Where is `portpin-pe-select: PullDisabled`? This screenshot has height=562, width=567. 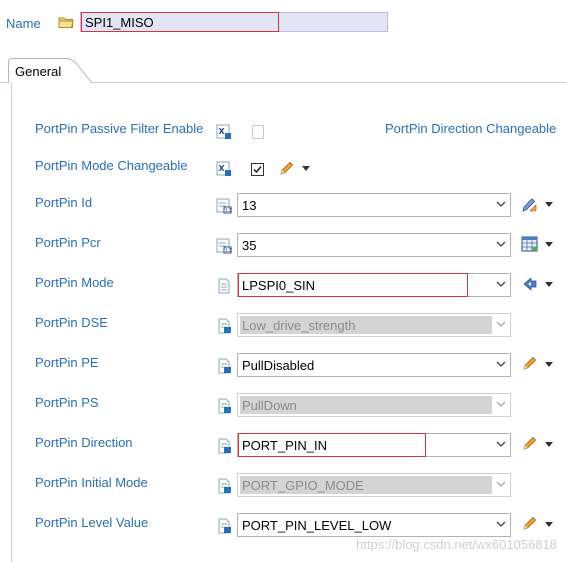
portpin-pe-select: PullDisabled is located at coordinates (374, 365).